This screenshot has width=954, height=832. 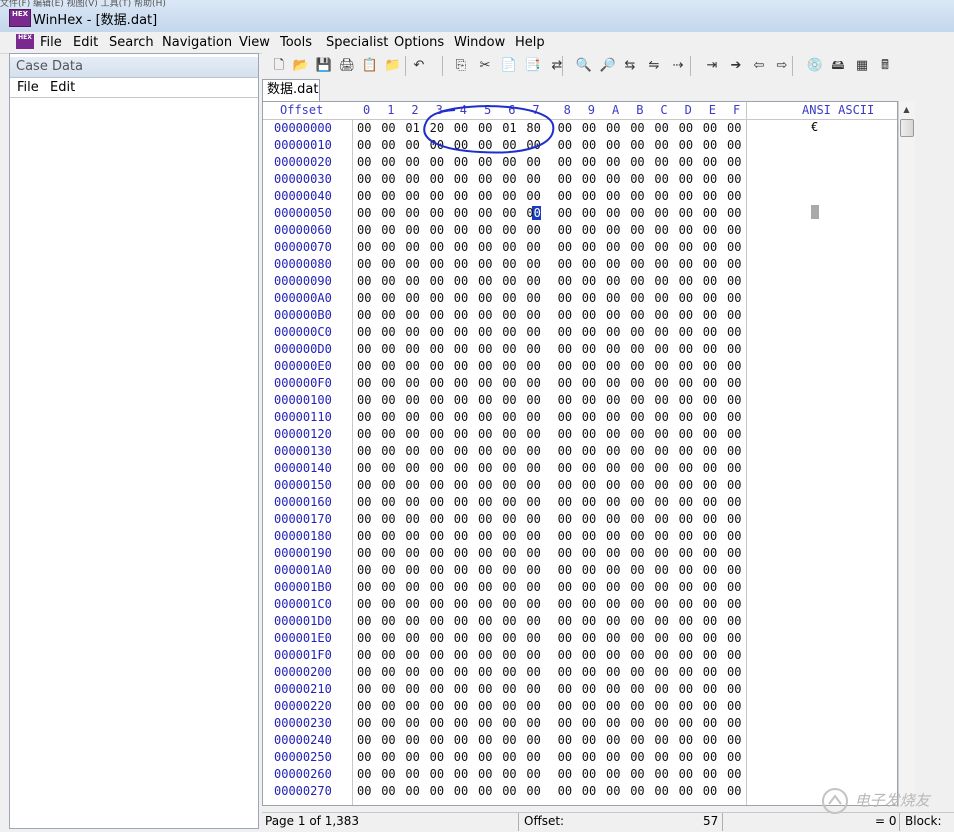 I want to click on menu-navigation: Navigation, so click(x=197, y=42).